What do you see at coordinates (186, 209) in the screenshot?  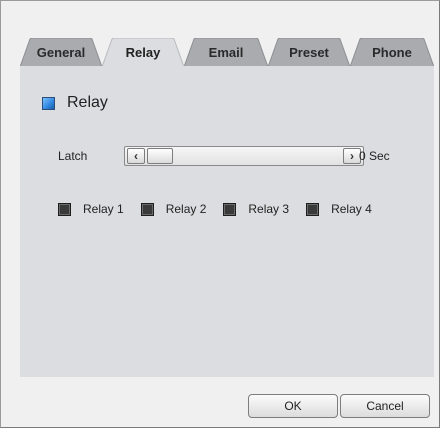 I see `relay-2-label: Relay 2` at bounding box center [186, 209].